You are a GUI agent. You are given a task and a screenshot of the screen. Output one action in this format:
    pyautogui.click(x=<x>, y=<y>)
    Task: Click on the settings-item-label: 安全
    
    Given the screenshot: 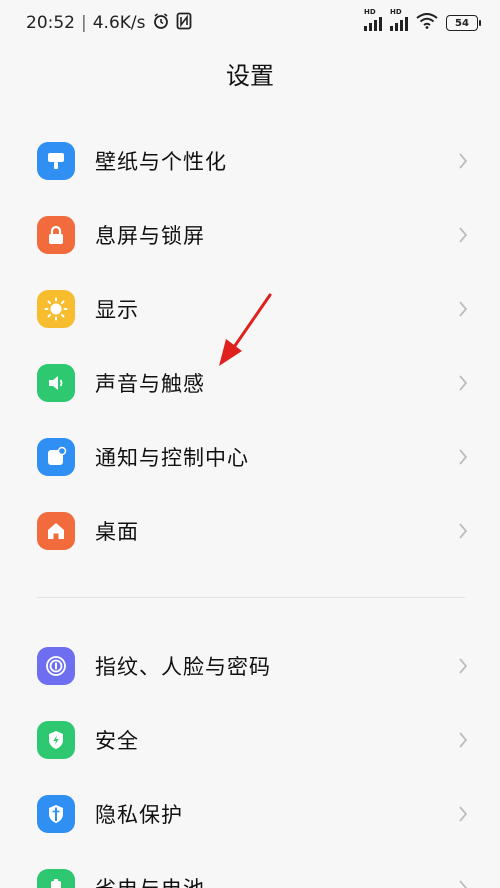 What is the action you would take?
    pyautogui.click(x=117, y=741)
    